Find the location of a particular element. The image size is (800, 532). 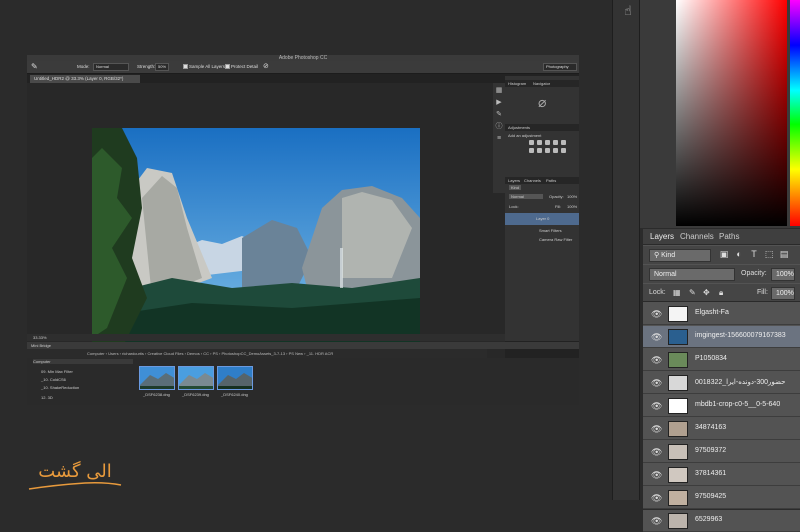

layer-name: Elgasht-Fa is located at coordinates (712, 312).